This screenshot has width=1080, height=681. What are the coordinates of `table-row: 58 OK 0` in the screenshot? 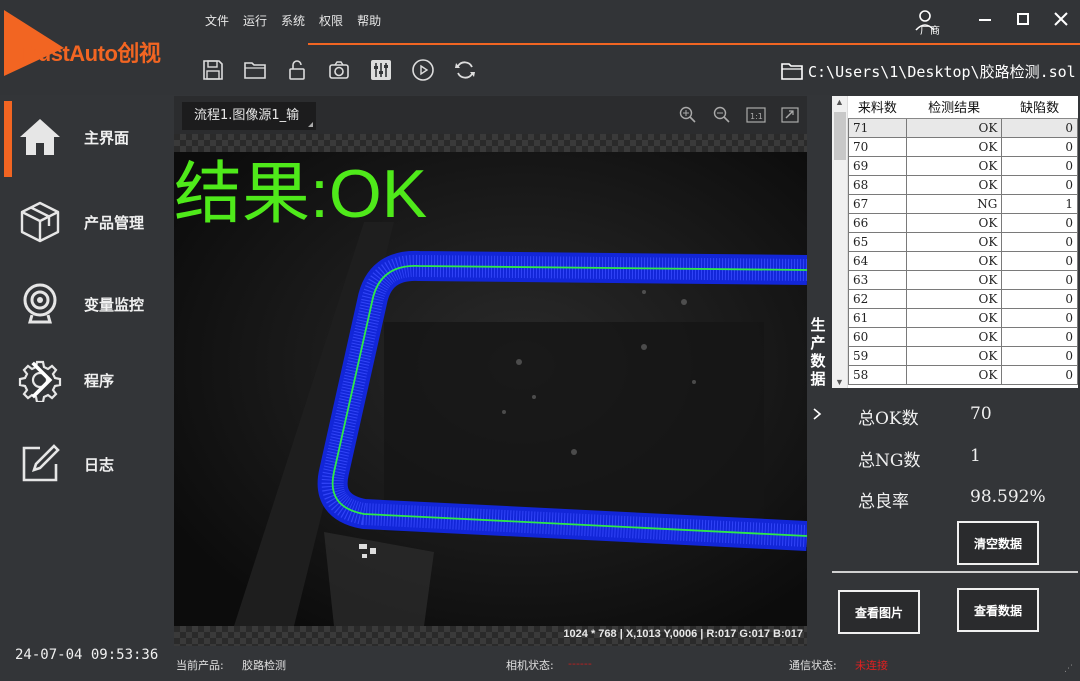 It's located at (963, 374).